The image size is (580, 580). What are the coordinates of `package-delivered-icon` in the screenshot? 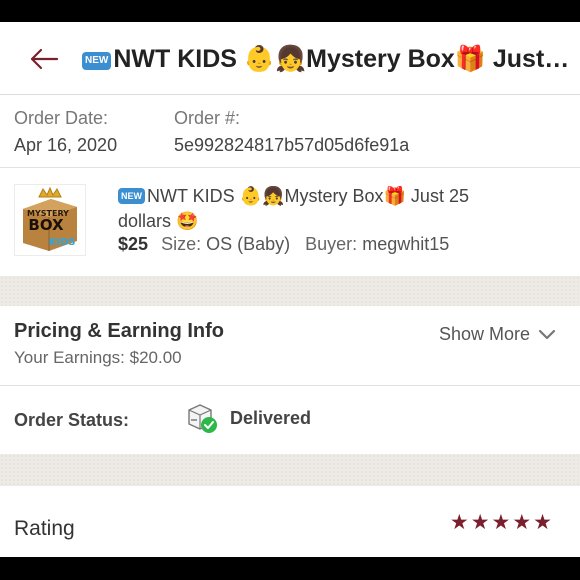 It's located at (202, 418).